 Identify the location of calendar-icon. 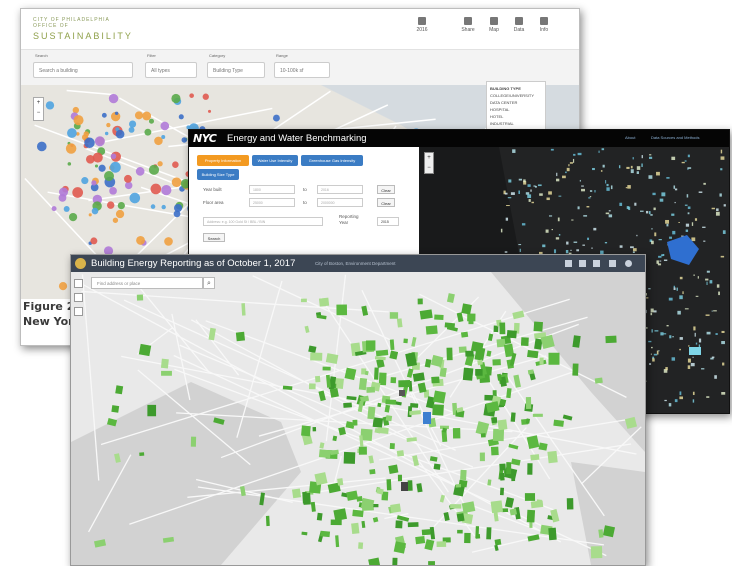
(422, 21).